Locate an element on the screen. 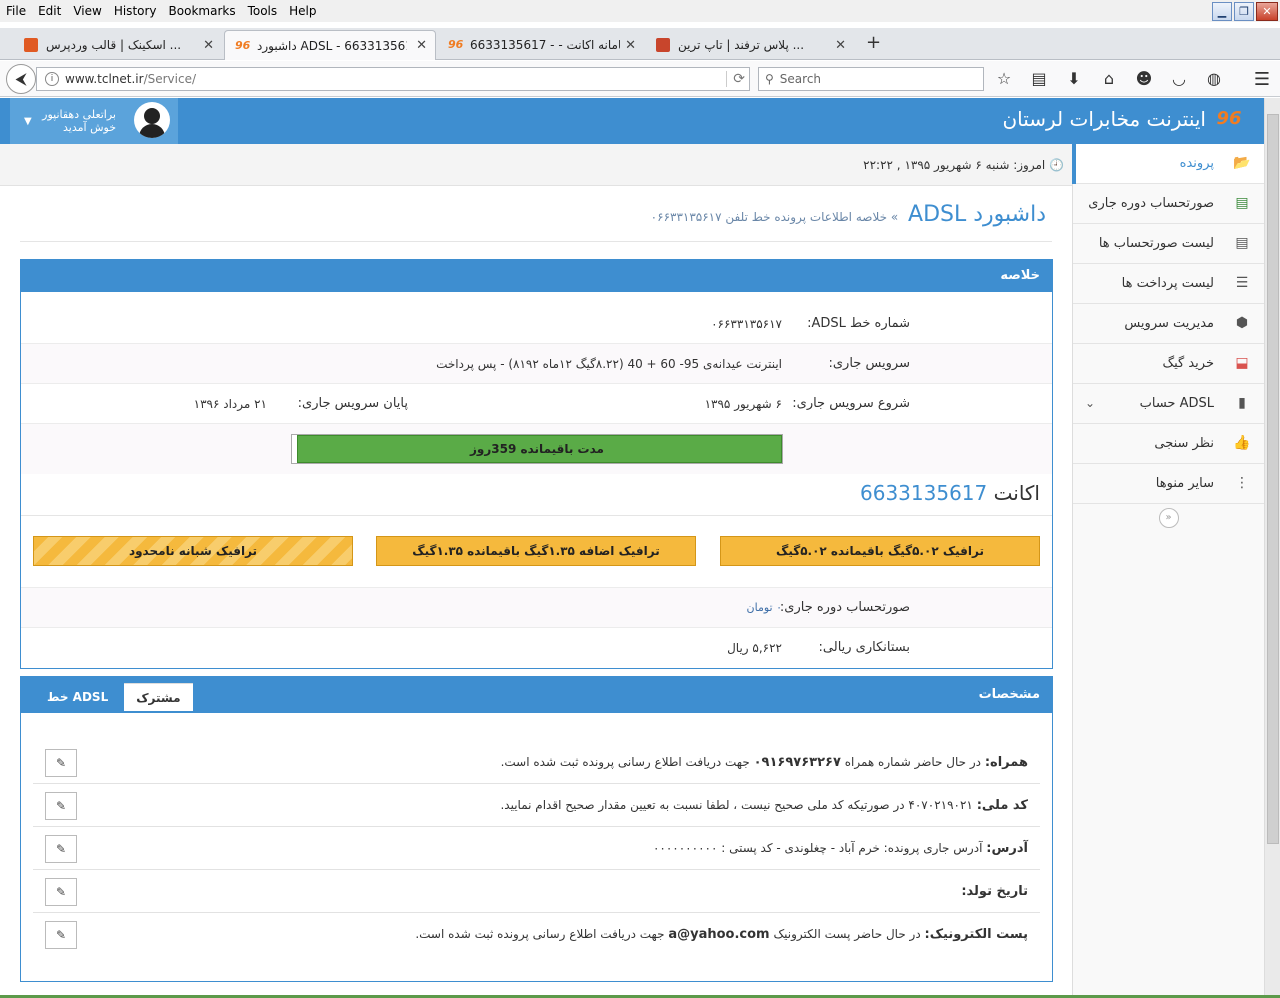 The width and height of the screenshot is (1280, 998). line-label: شماره خط ADSL: is located at coordinates (858, 323).